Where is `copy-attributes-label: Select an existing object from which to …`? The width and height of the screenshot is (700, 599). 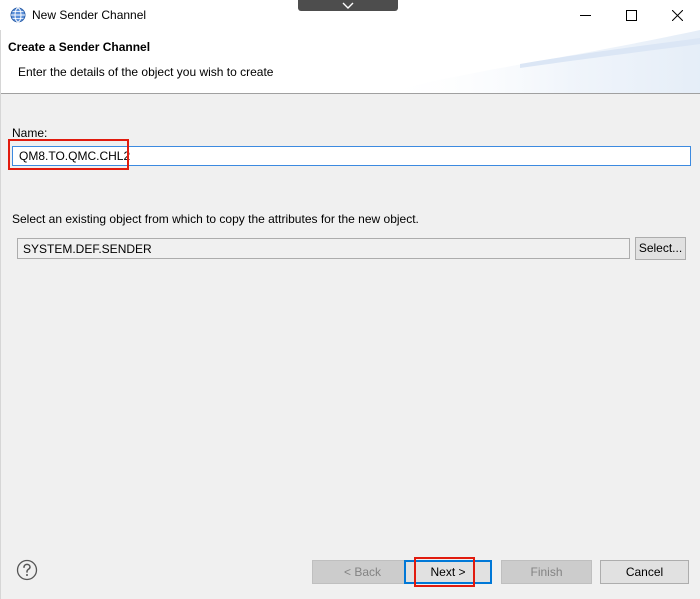 copy-attributes-label: Select an existing object from which to … is located at coordinates (215, 219).